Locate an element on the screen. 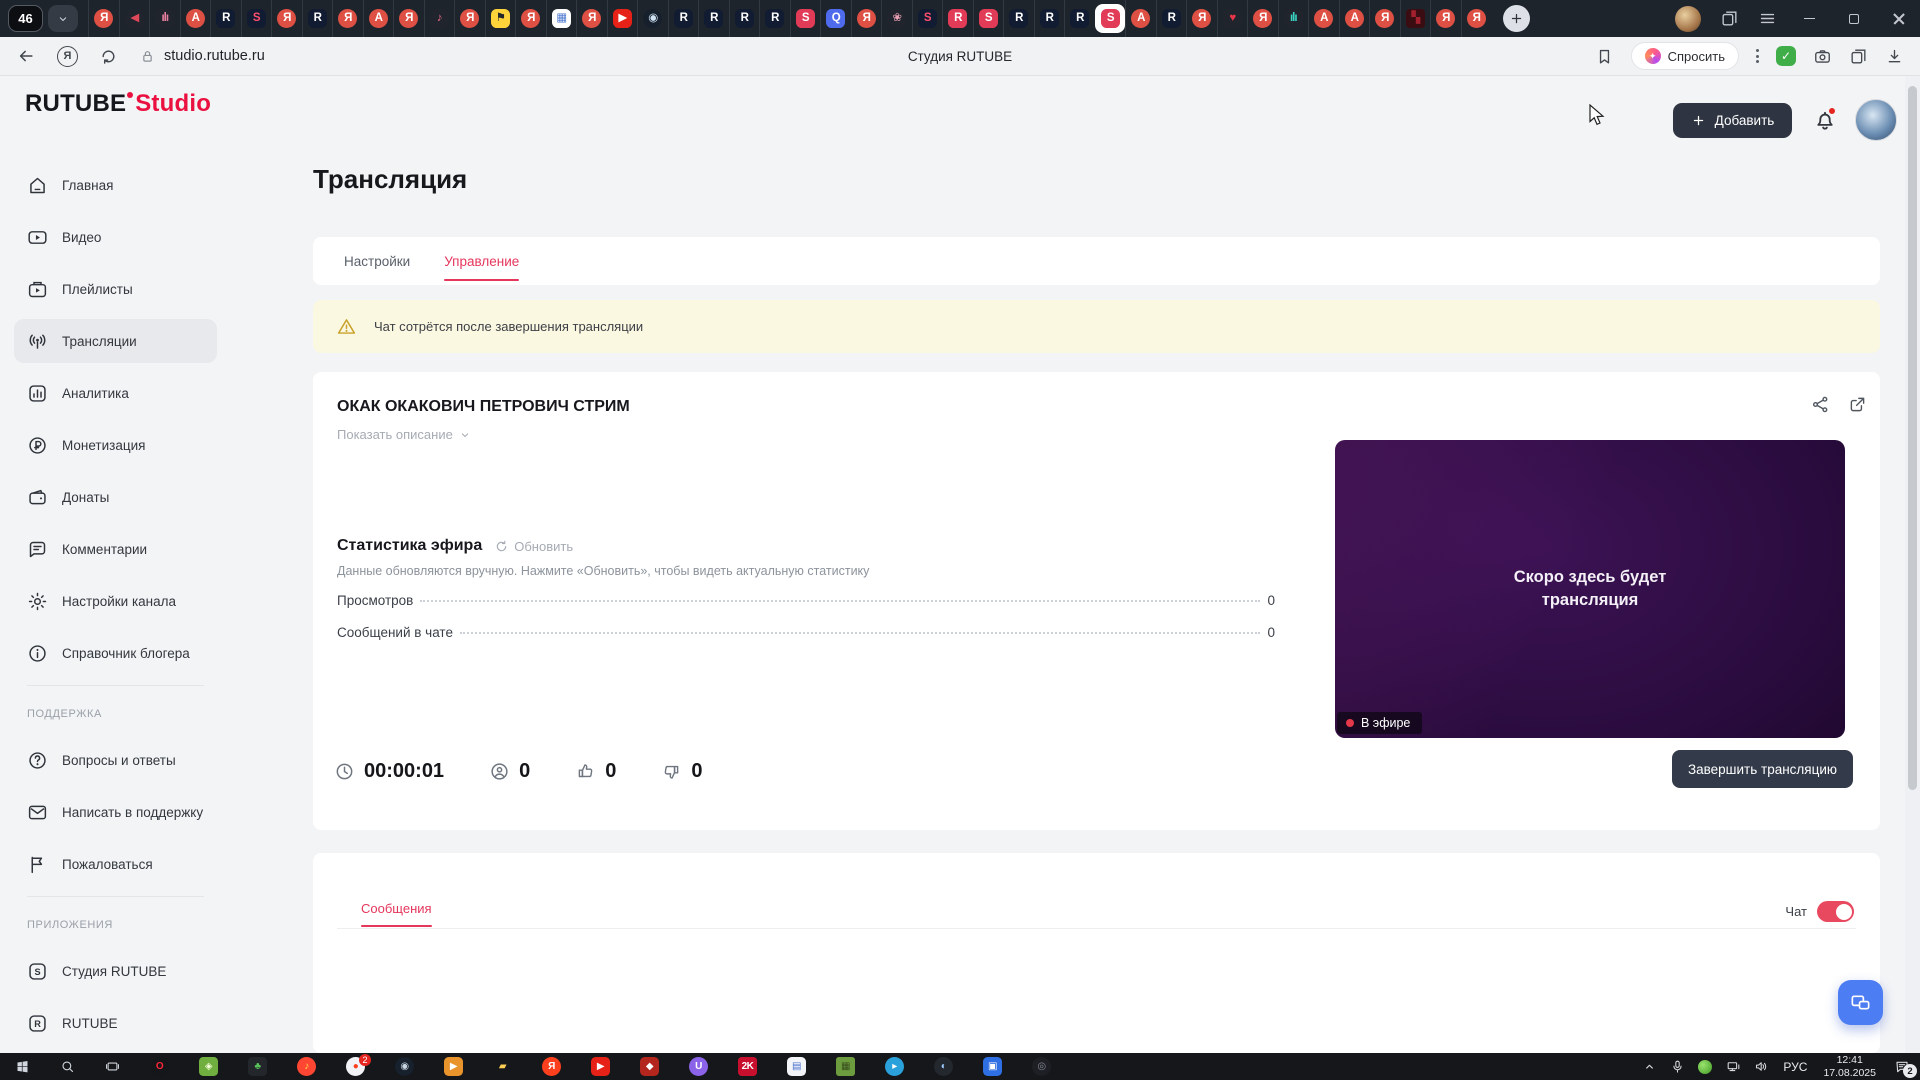 The height and width of the screenshot is (1080, 1920). downloads-icon is located at coordinates (1894, 56).